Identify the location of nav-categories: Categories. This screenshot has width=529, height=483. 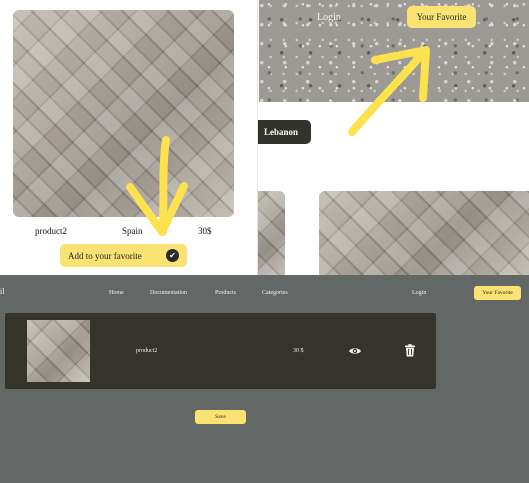
(275, 293).